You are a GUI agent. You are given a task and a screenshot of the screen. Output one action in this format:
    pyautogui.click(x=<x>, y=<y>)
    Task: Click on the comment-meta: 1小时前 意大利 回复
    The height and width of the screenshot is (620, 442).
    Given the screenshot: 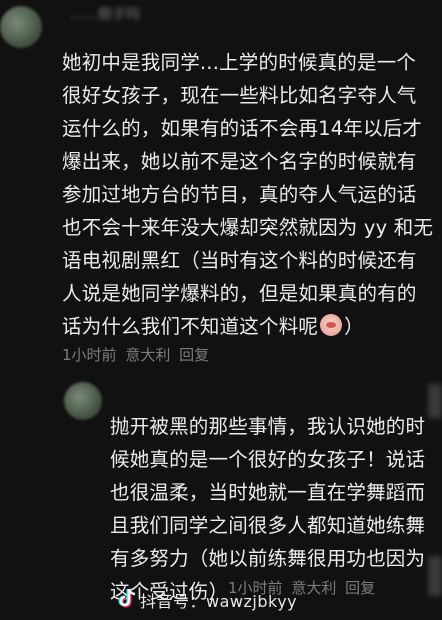 What is the action you would take?
    pyautogui.click(x=137, y=354)
    